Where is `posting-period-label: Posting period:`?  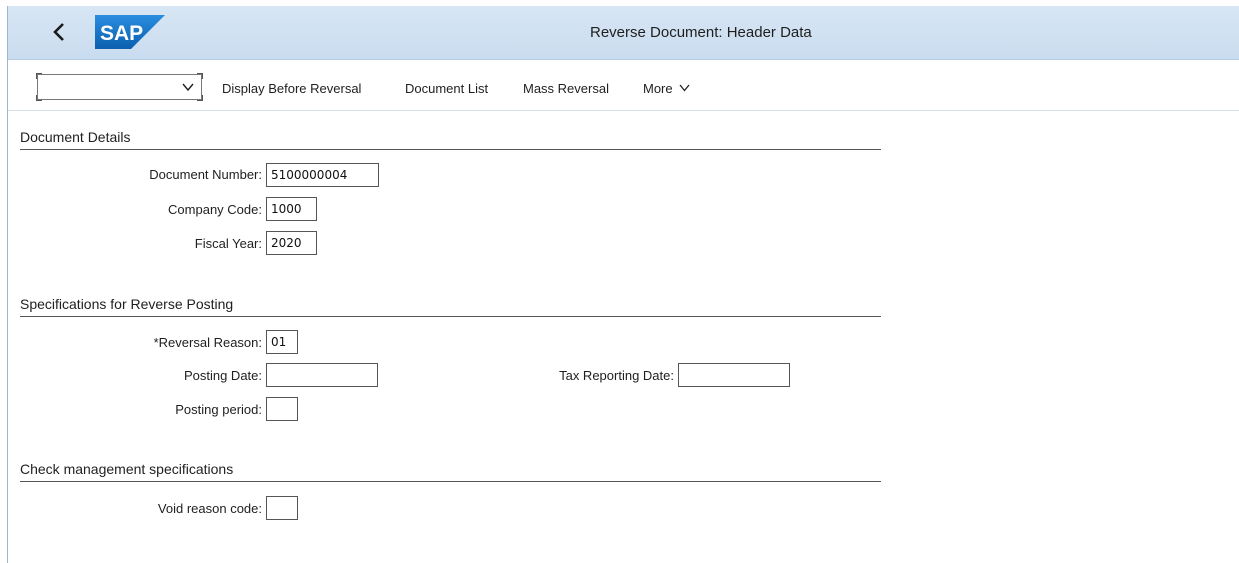 posting-period-label: Posting period: is located at coordinates (218, 409).